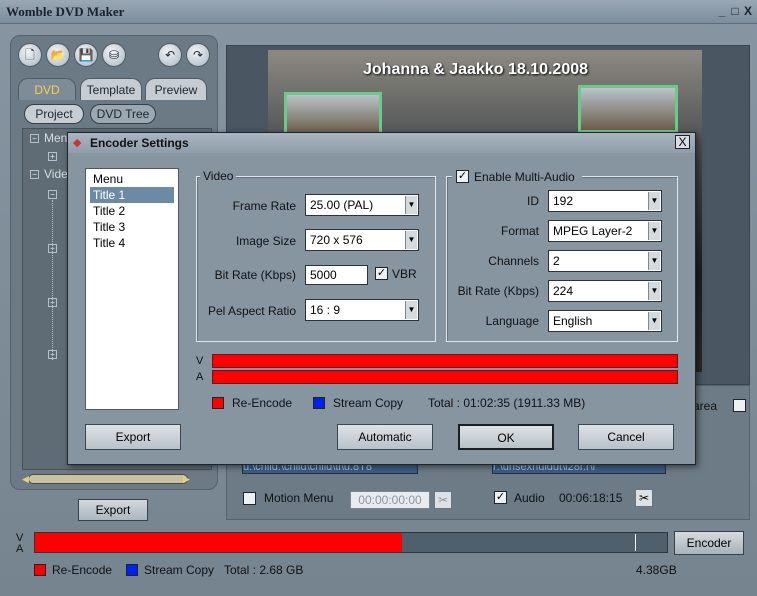 The width and height of the screenshot is (757, 596). What do you see at coordinates (113, 510) in the screenshot?
I see `export-button: Export` at bounding box center [113, 510].